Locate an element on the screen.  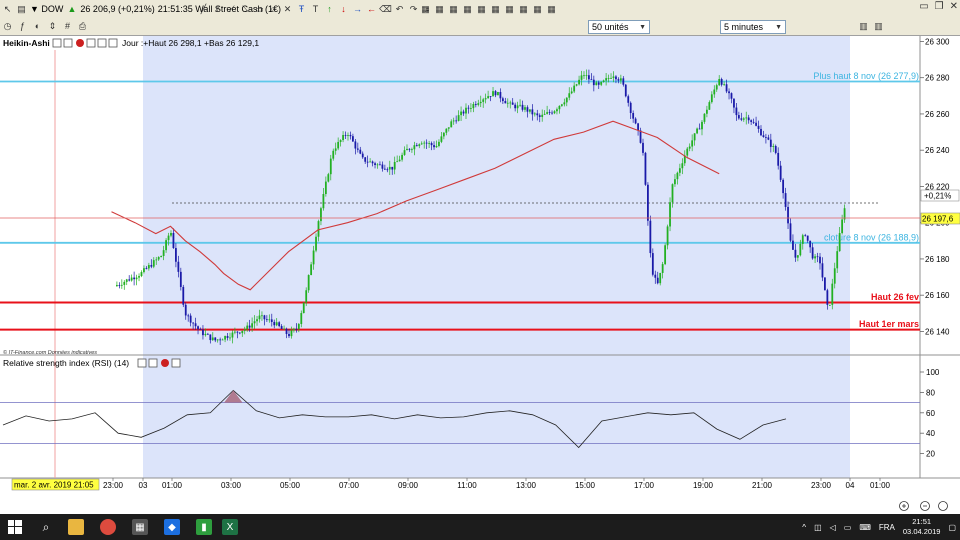
layout8-icon: ▦ is located at coordinates (523, 9).